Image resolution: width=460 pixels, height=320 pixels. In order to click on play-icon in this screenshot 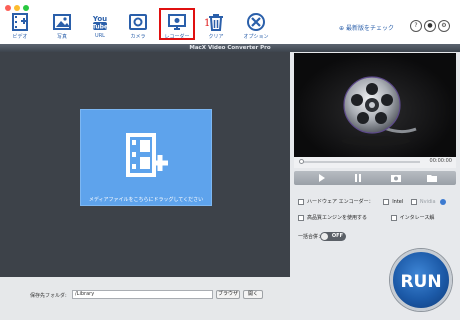, I will do `click(322, 178)`.